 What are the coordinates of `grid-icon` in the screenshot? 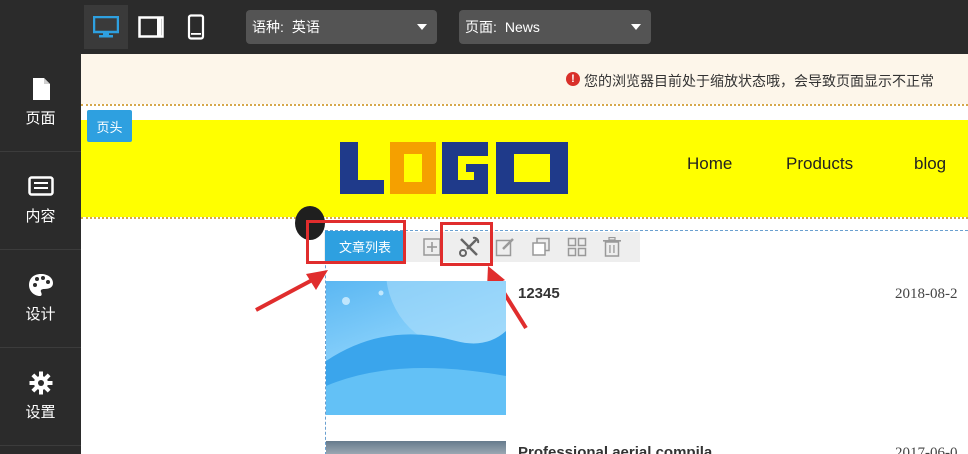 It's located at (577, 247).